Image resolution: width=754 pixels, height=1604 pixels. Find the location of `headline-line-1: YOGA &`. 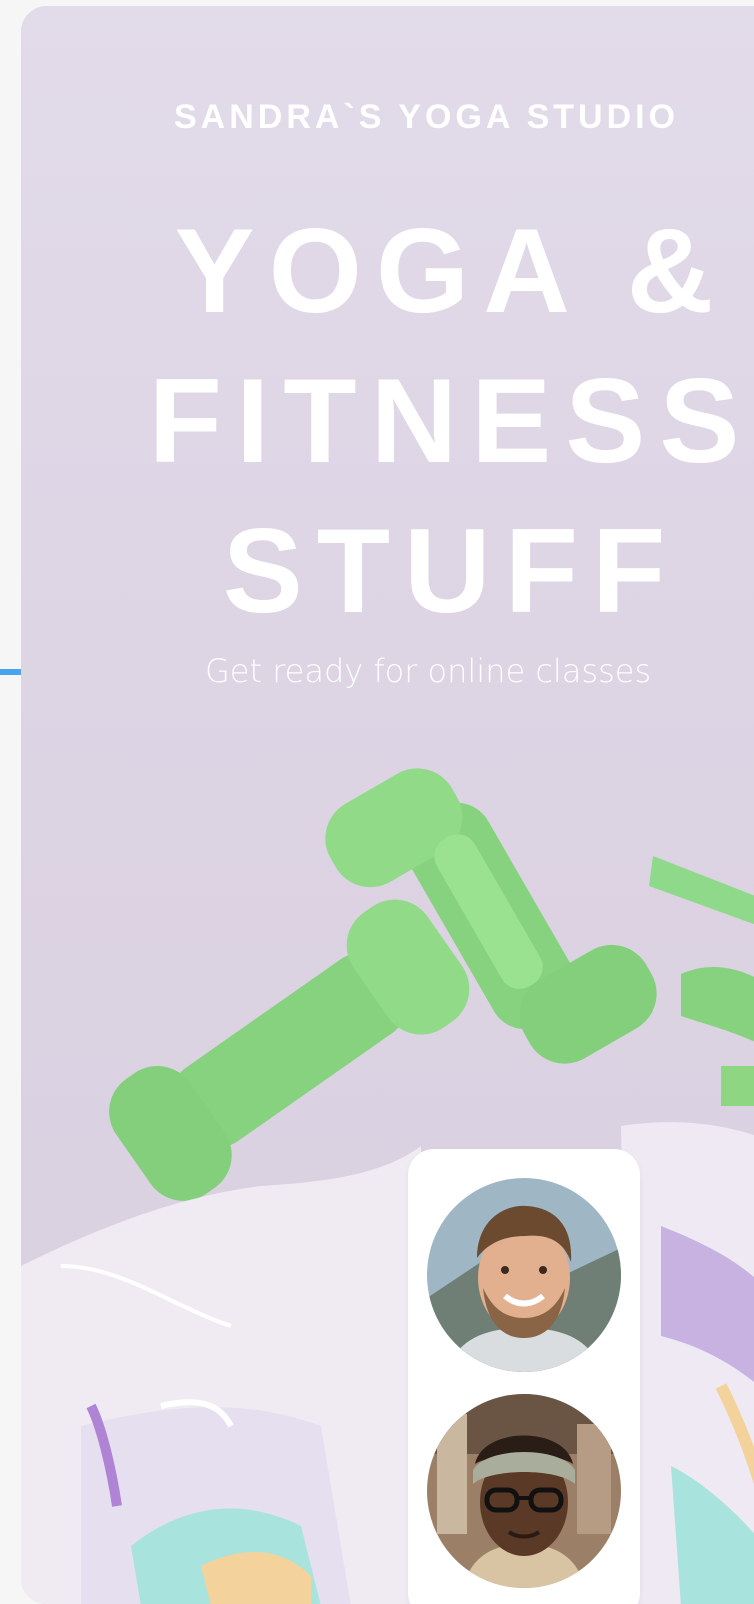

headline-line-1: YOGA & is located at coordinates (451, 271).